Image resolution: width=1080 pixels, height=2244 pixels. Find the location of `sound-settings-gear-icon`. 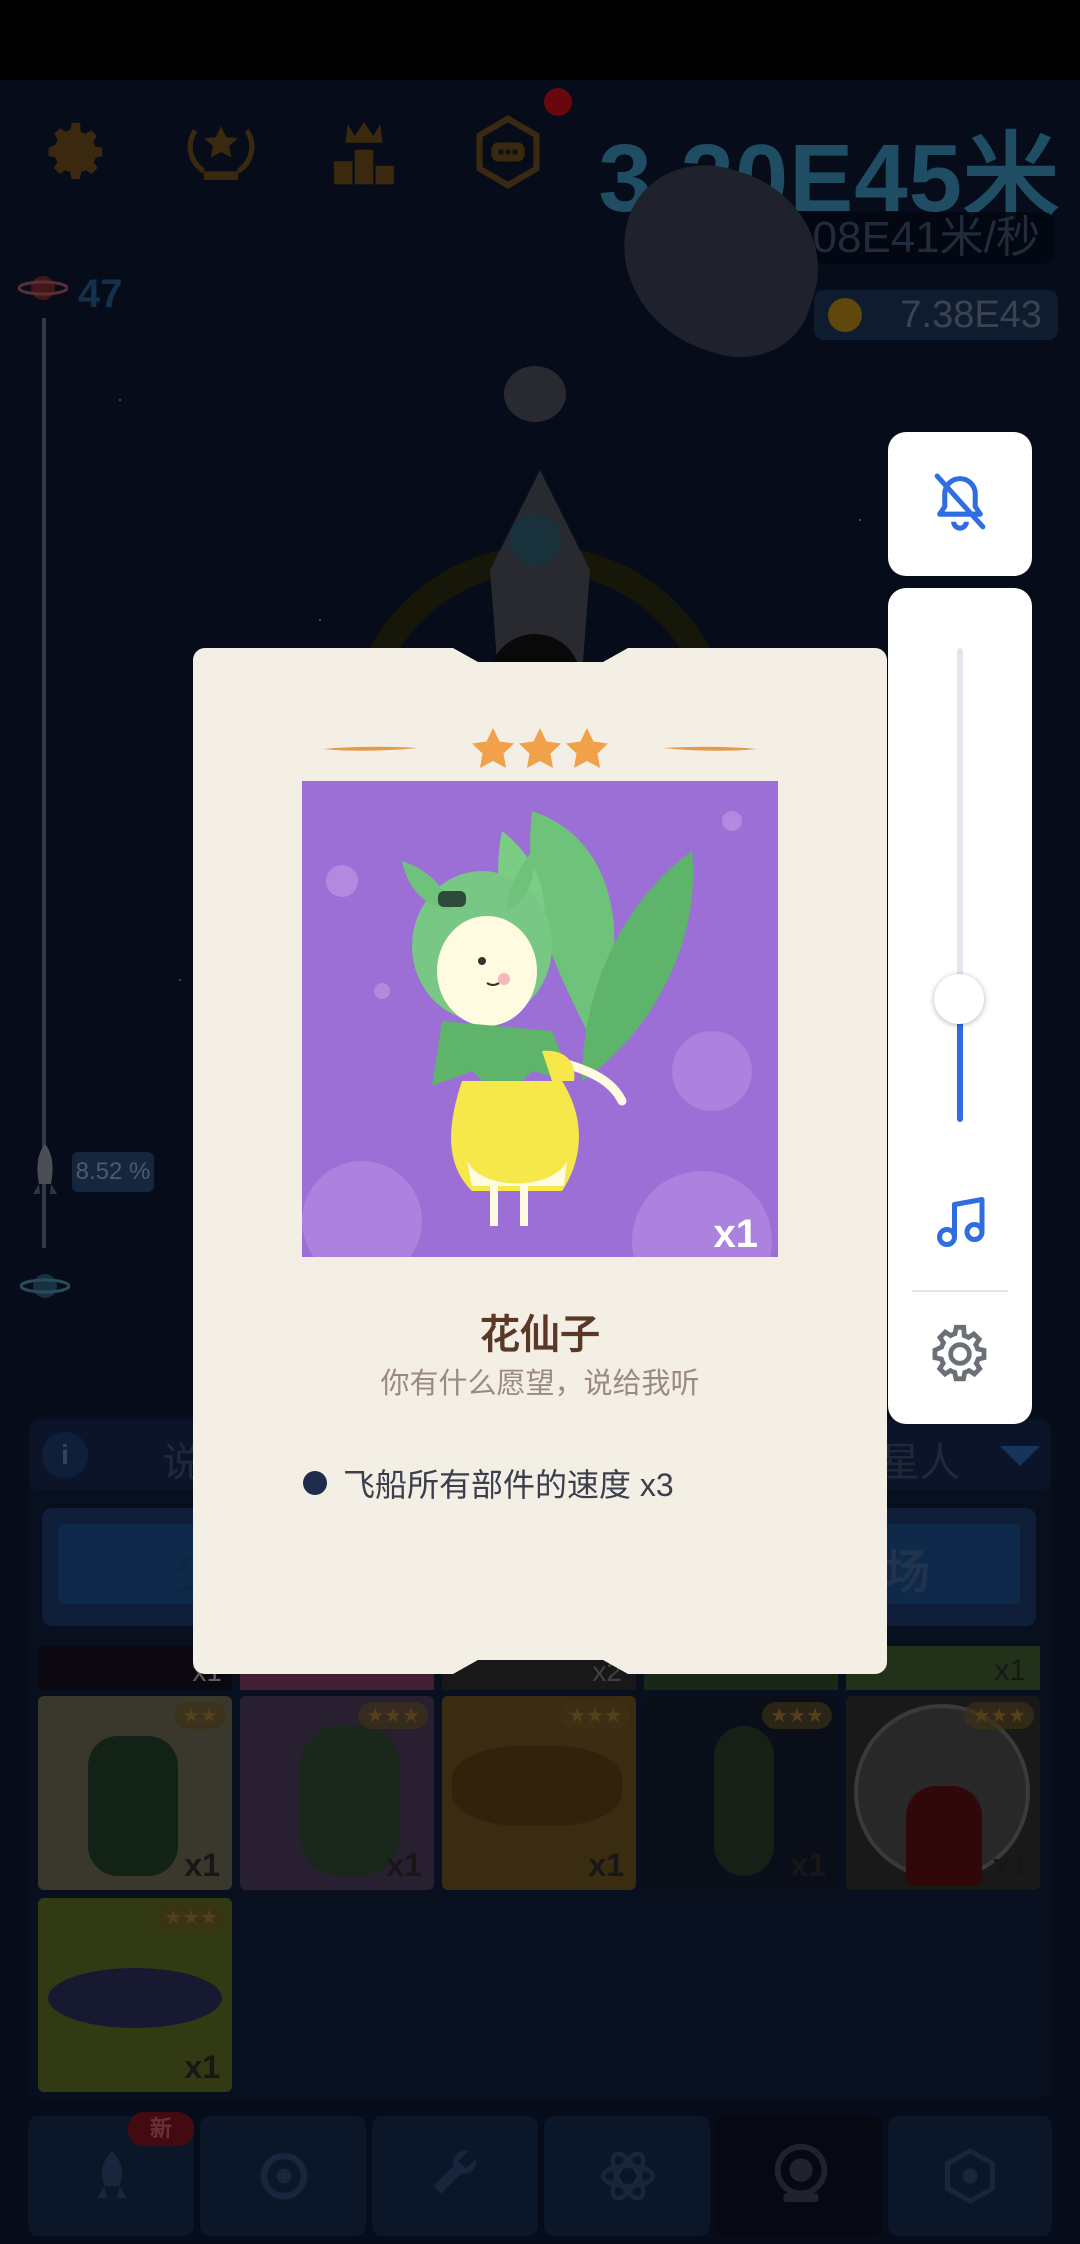

sound-settings-gear-icon is located at coordinates (960, 1354).